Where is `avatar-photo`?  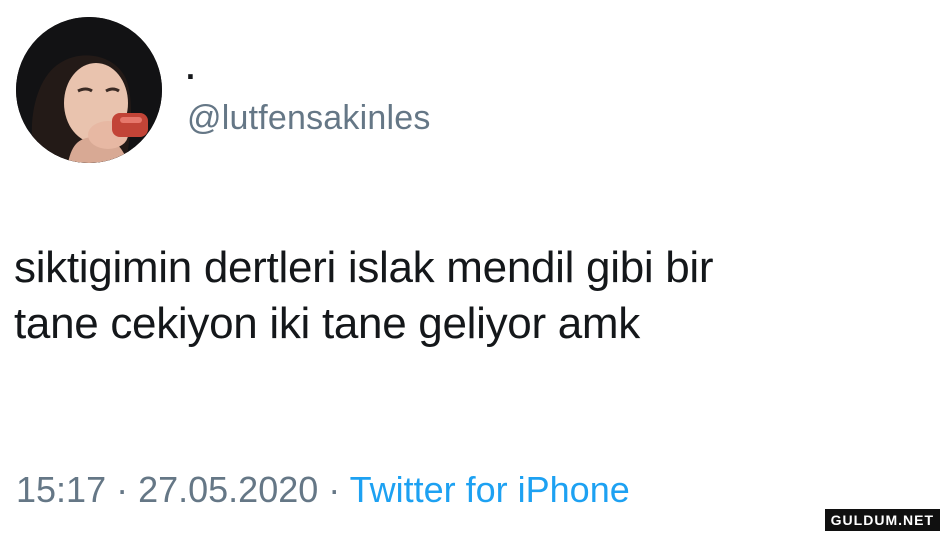 avatar-photo is located at coordinates (89, 90).